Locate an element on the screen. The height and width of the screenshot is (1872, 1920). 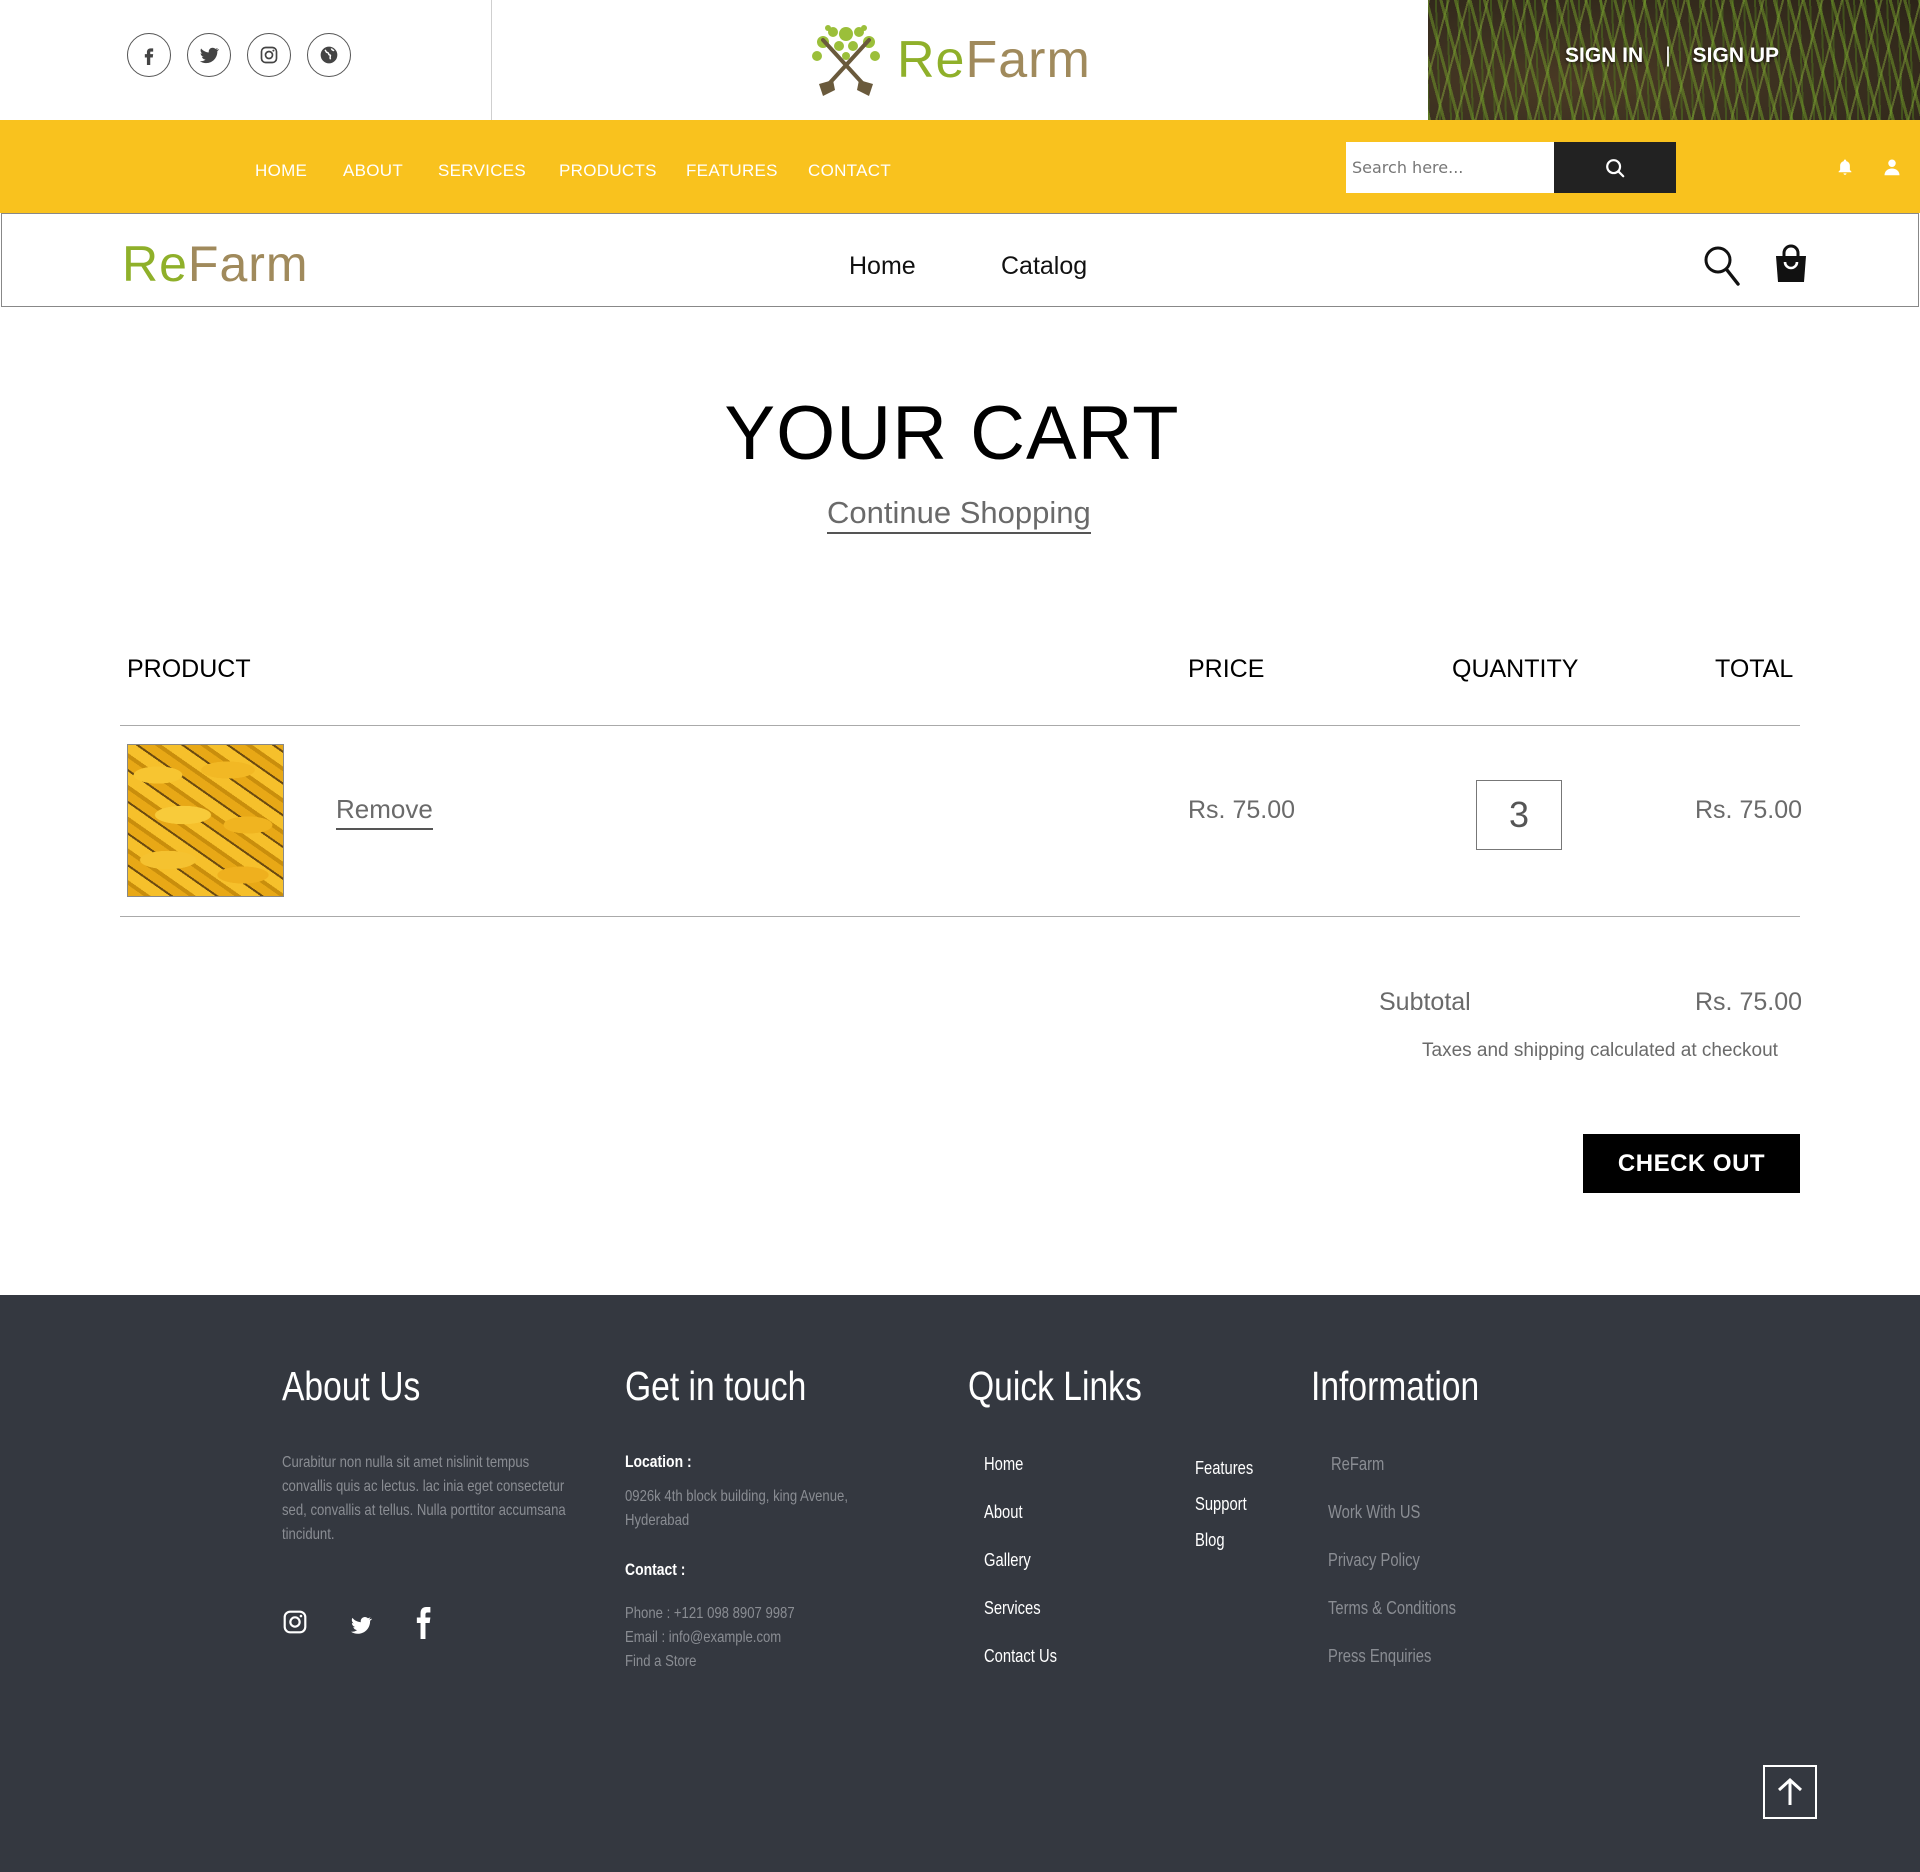
table-divider-top is located at coordinates (960, 725).